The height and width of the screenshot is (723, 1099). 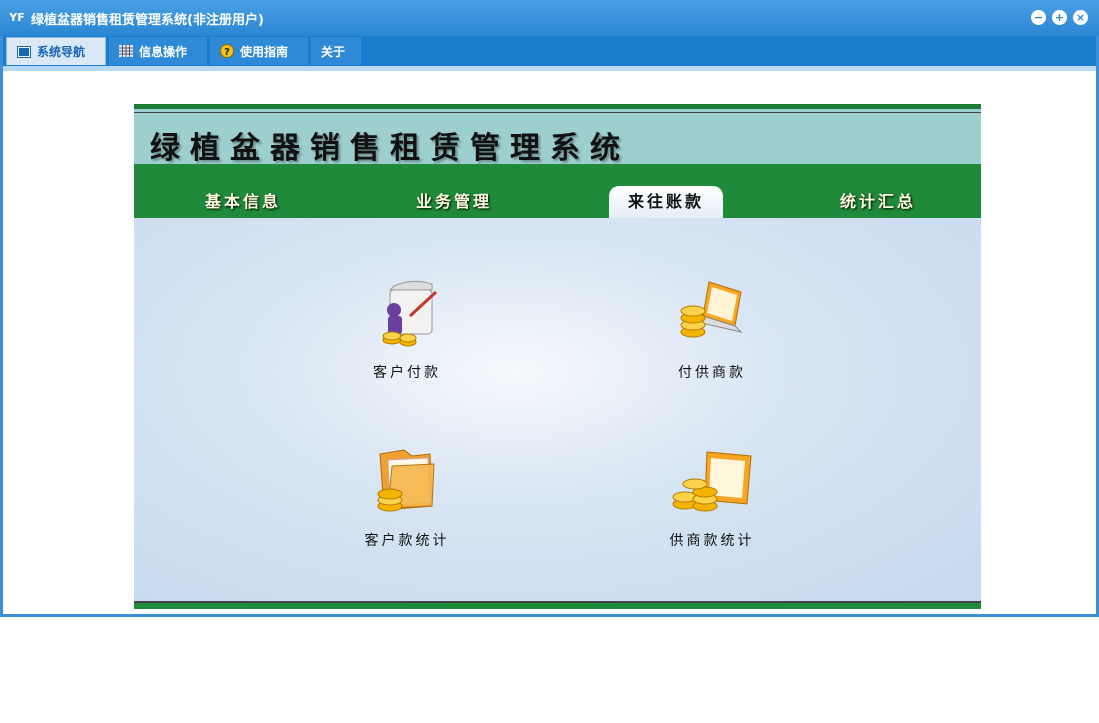 What do you see at coordinates (712, 541) in the screenshot?
I see `function-label: 供商款统计` at bounding box center [712, 541].